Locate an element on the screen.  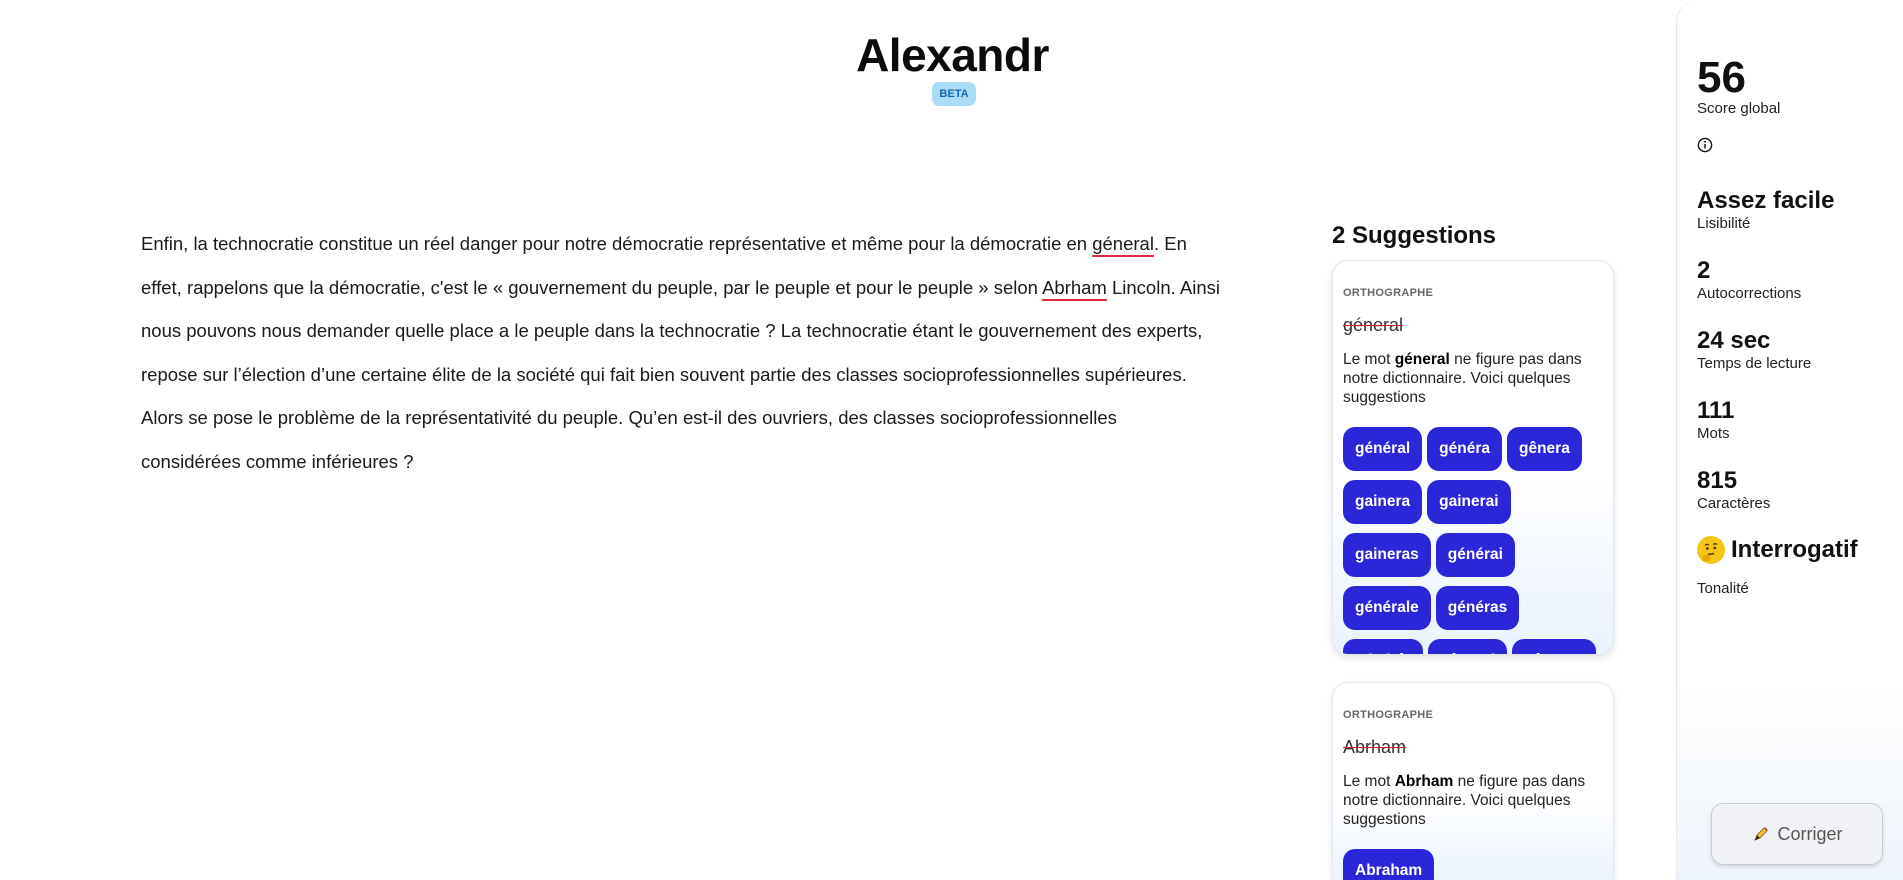
spelling-error-abrham: Abrham is located at coordinates (1074, 287).